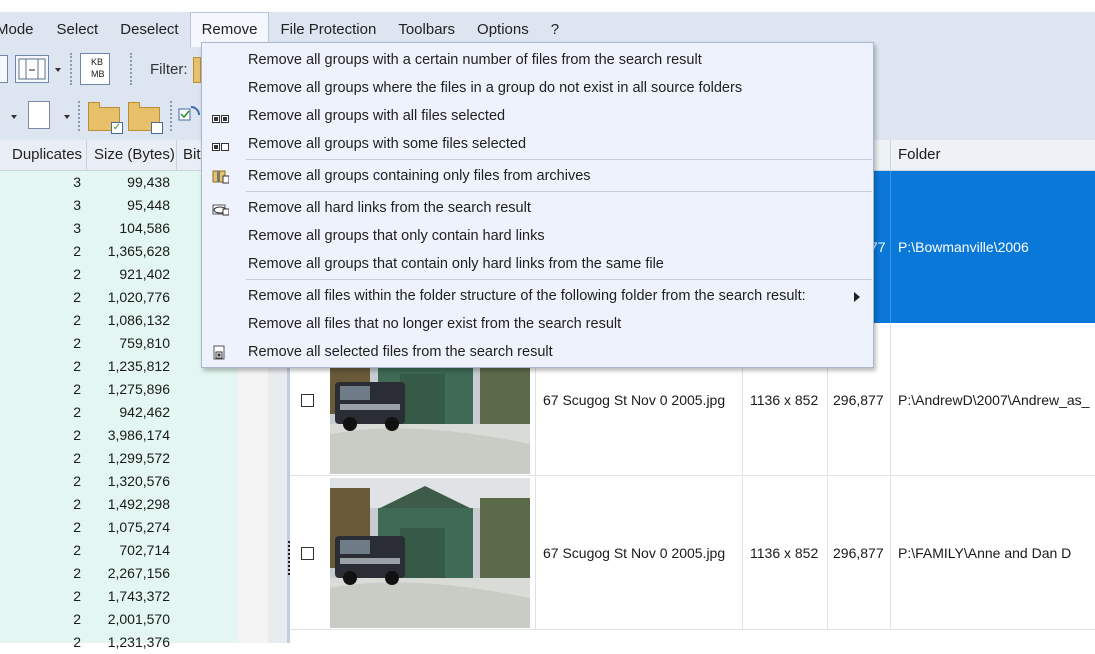  What do you see at coordinates (547, 6) in the screenshot?
I see `window-top-strip` at bounding box center [547, 6].